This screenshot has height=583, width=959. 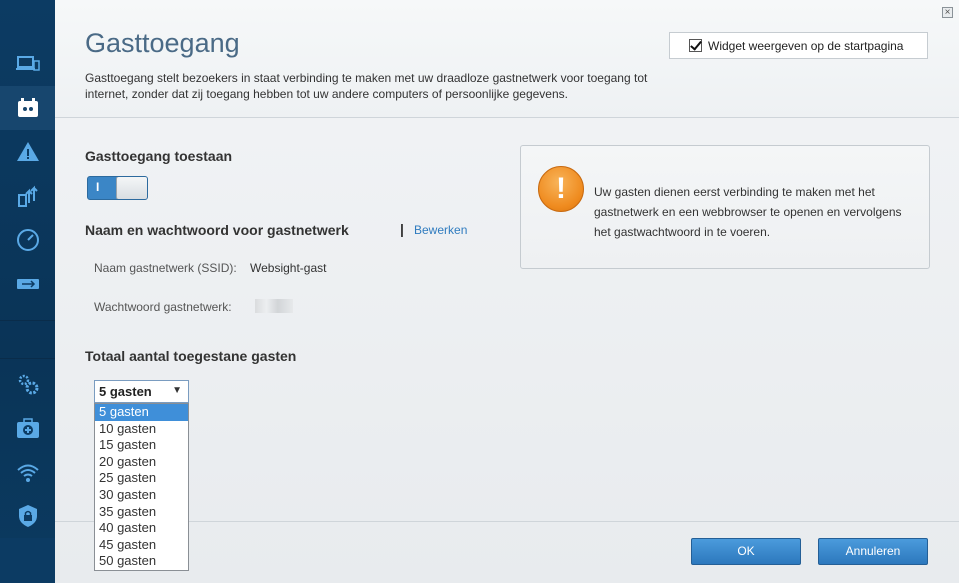 I want to click on widget-checkbox-label: Widget weergeven op de startpagina, so click(x=806, y=45).